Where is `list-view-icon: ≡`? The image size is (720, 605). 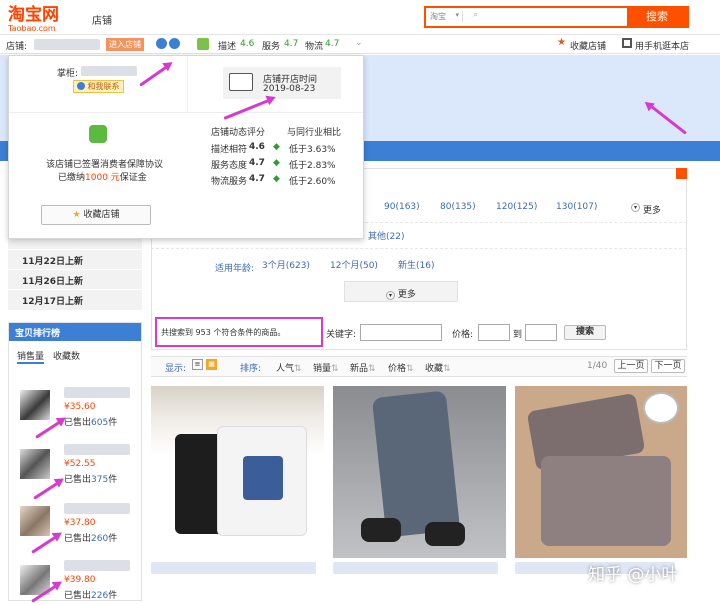
list-view-icon: ≡ is located at coordinates (197, 364).